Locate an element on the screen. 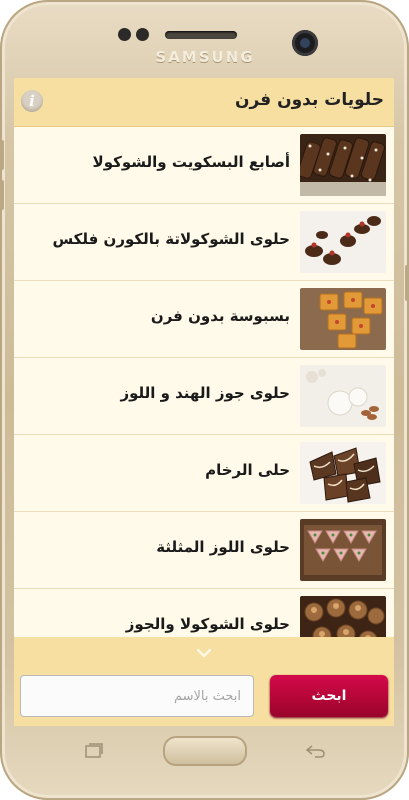 The image size is (409, 800). recent-apps-icon is located at coordinates (94, 753).